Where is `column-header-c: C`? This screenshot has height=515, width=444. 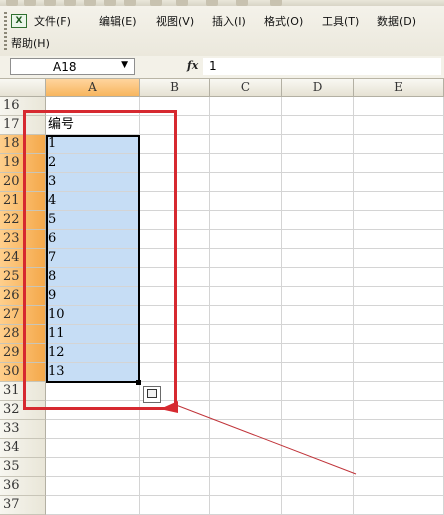
column-header-c: C is located at coordinates (246, 88).